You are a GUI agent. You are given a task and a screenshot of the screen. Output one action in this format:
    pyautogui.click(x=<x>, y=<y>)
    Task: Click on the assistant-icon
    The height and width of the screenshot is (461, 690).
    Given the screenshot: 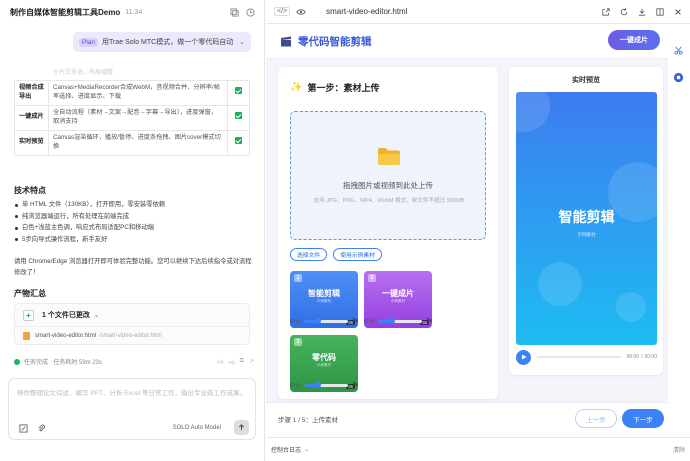 What is the action you would take?
    pyautogui.click(x=678, y=77)
    